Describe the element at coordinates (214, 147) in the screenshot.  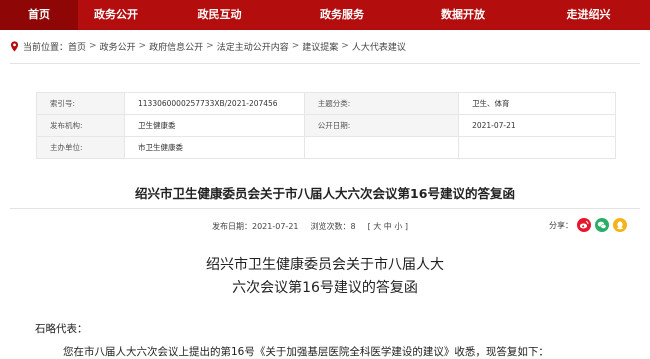
I see `host-value: 市卫生健康委` at that location.